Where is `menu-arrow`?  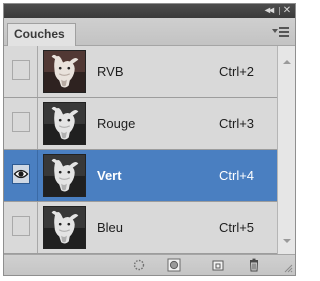 menu-arrow is located at coordinates (275, 31).